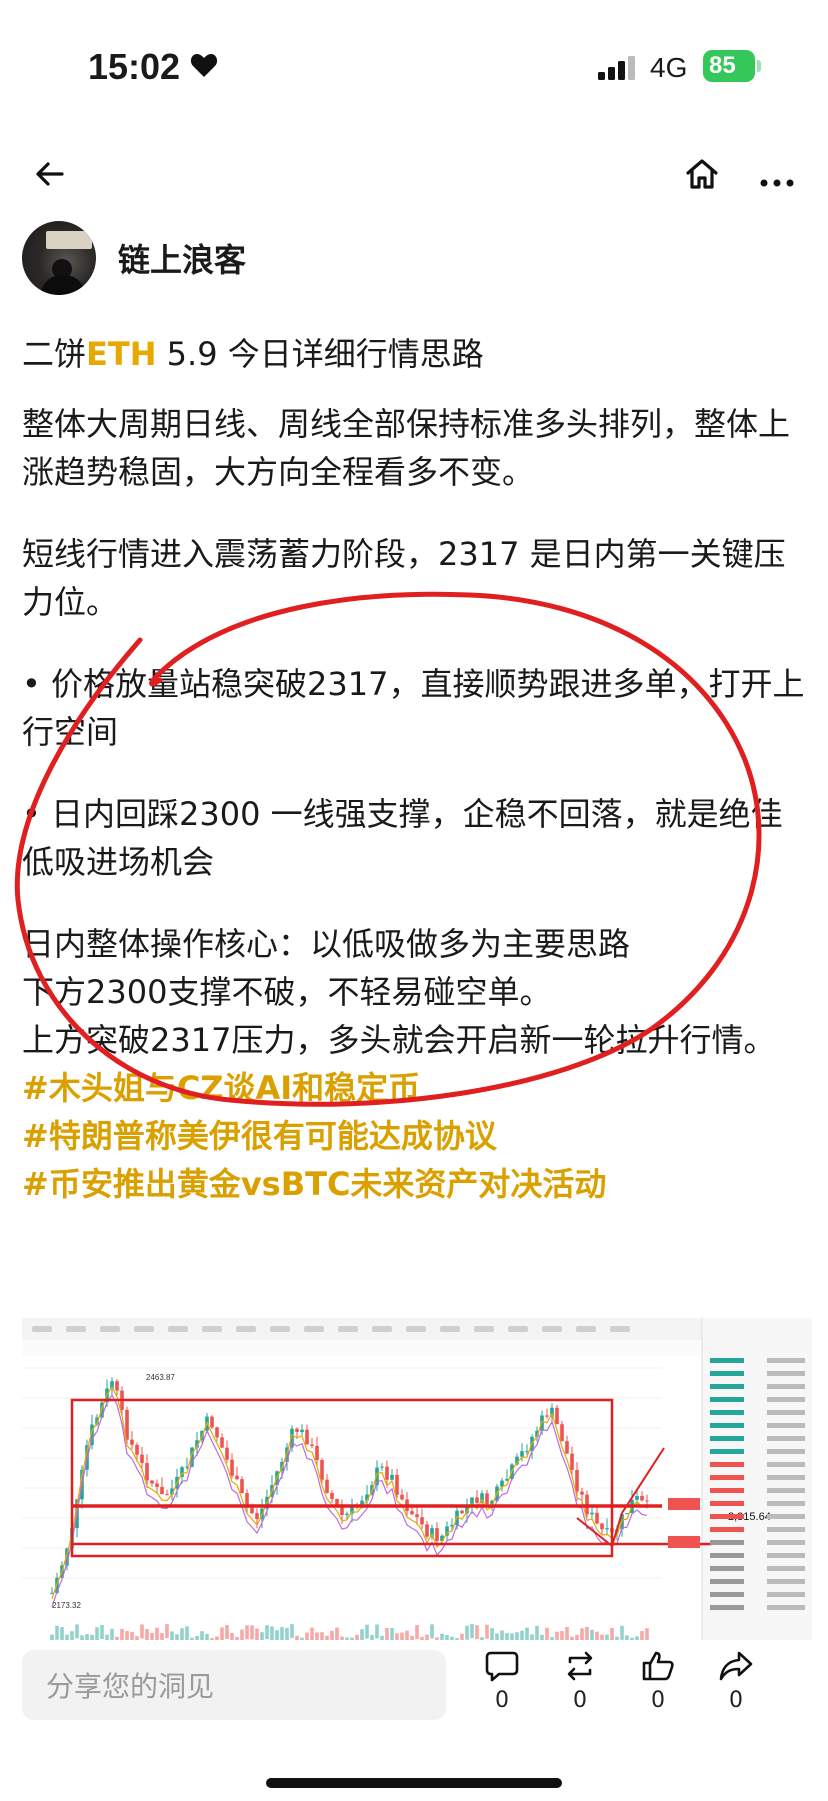 The image size is (828, 1801). What do you see at coordinates (121, 354) in the screenshot?
I see `eth-ticker-link: ETH` at bounding box center [121, 354].